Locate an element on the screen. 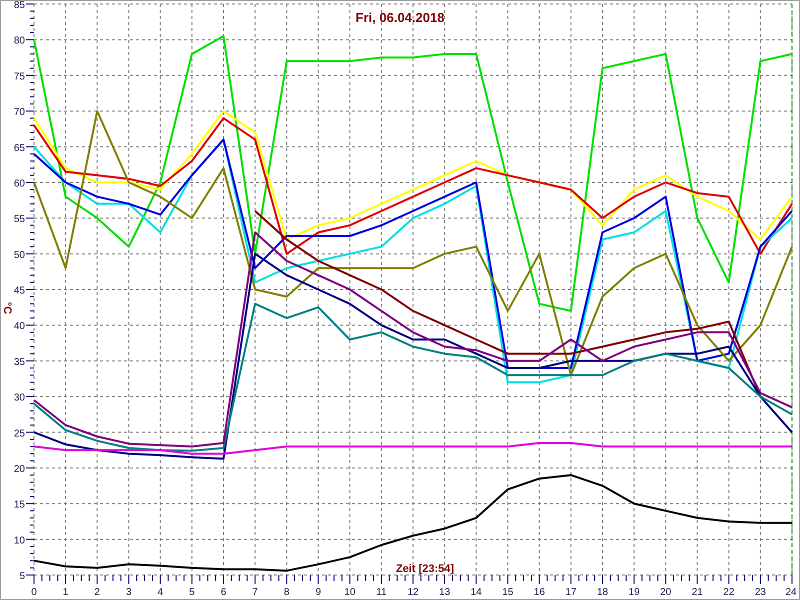 Image resolution: width=800 pixels, height=600 pixels. tick-label: 70 is located at coordinates (19, 112).